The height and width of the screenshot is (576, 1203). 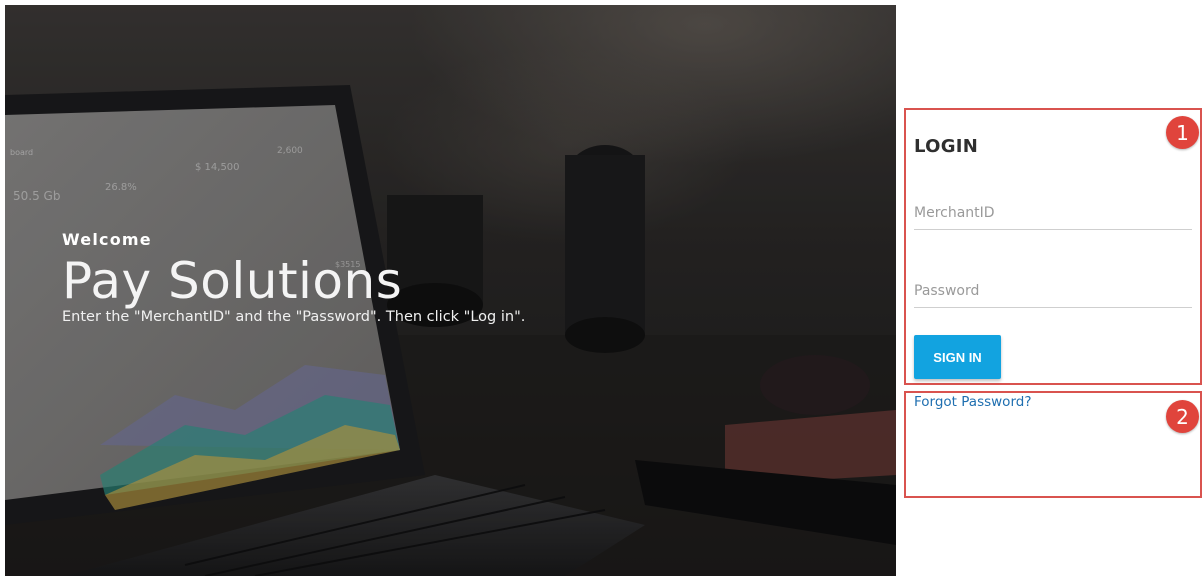 I want to click on callout-marker-1: 1, so click(x=1182, y=132).